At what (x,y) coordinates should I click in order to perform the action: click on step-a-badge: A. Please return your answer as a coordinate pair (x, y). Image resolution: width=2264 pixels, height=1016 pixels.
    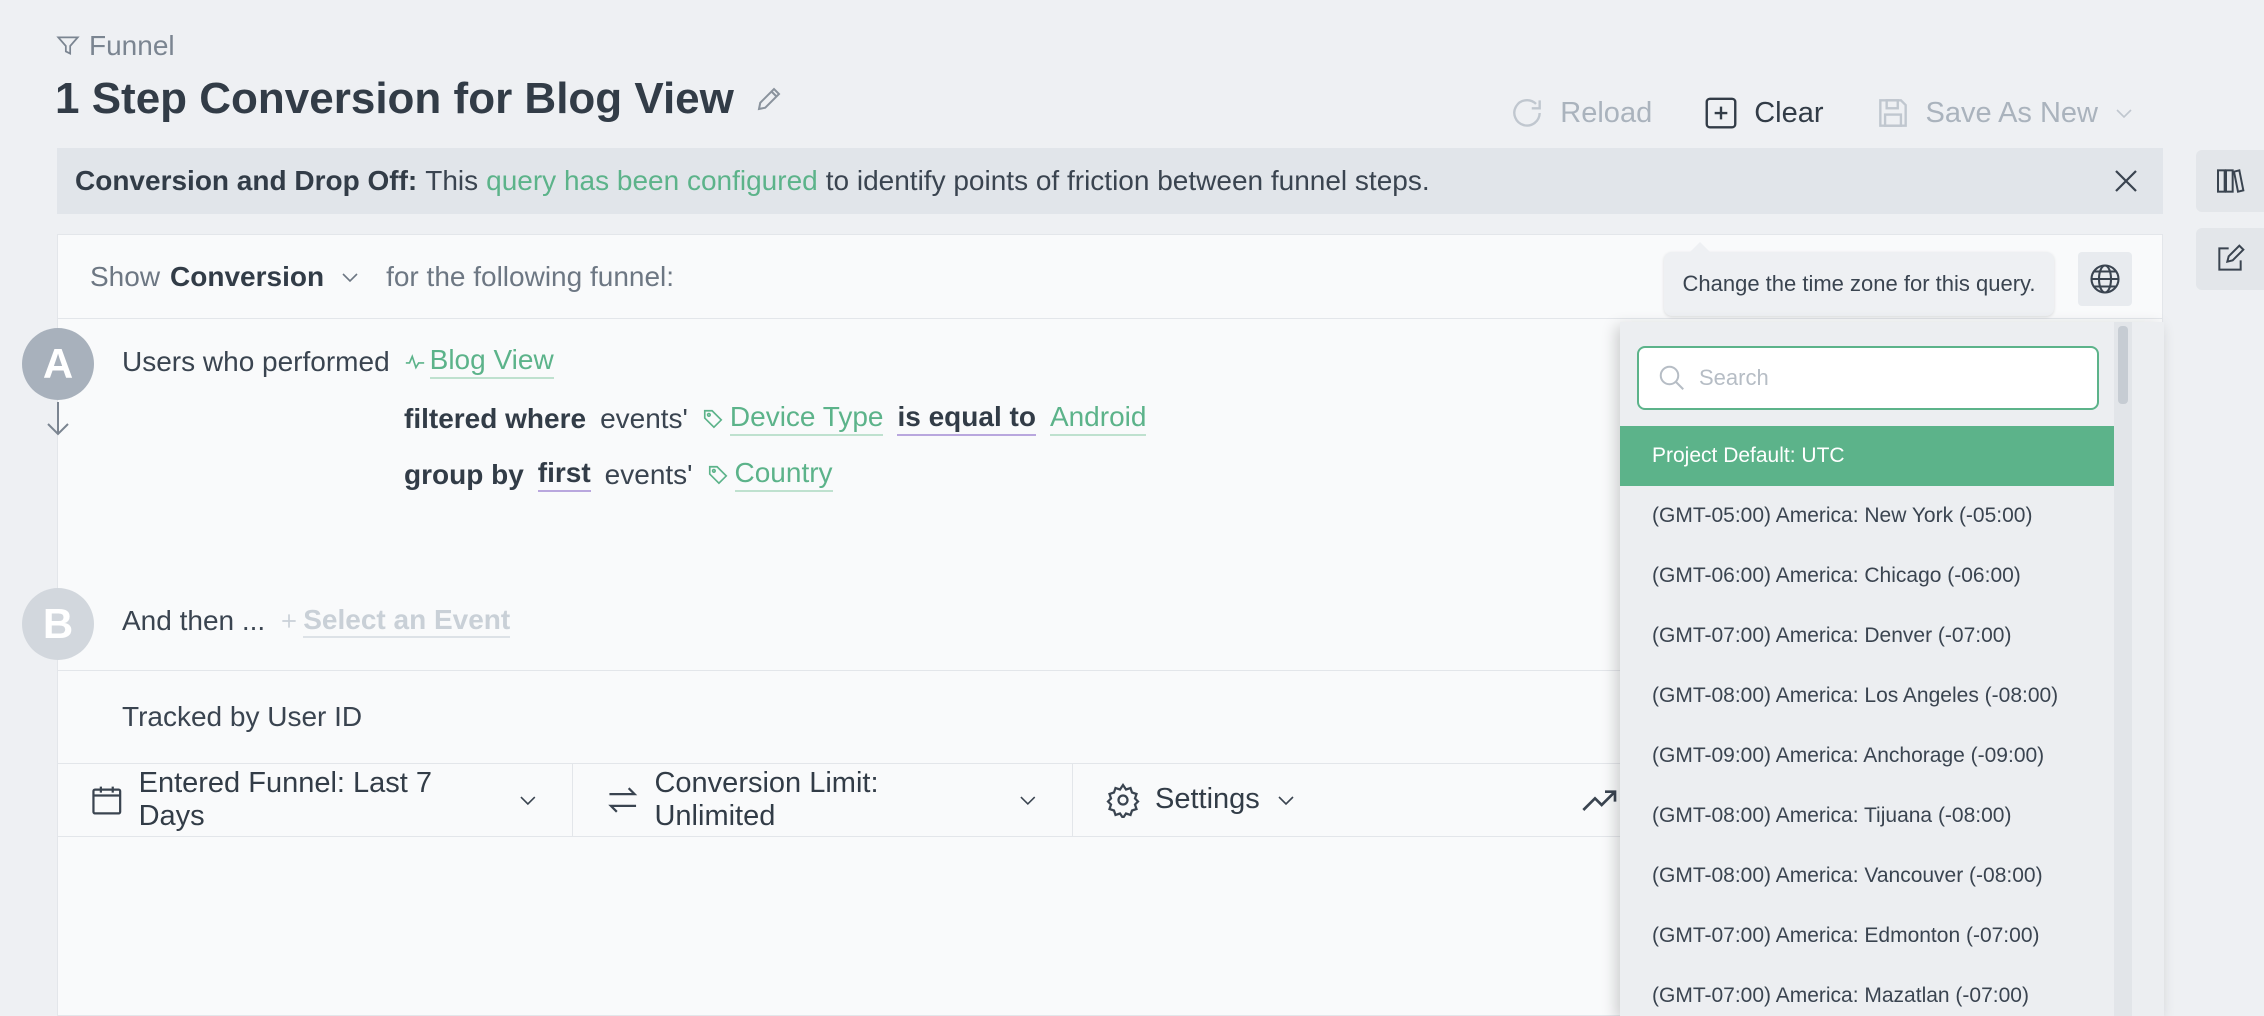
    Looking at the image, I should click on (58, 364).